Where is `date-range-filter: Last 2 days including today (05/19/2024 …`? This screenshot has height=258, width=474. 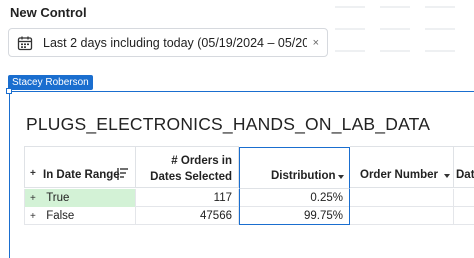
date-range-filter: Last 2 days including today (05/19/2024 … is located at coordinates (168, 42).